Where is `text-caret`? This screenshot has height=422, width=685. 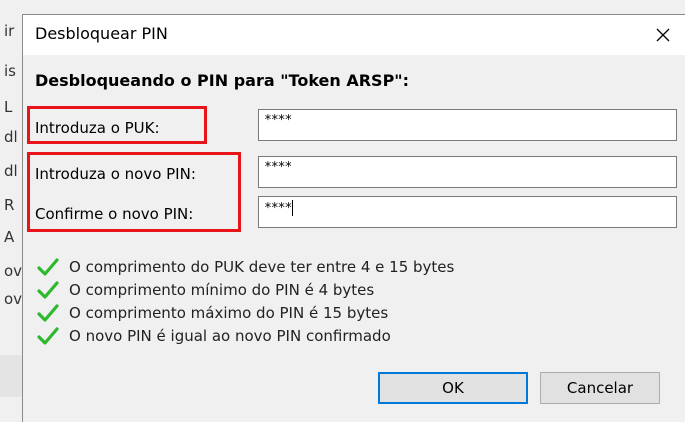 text-caret is located at coordinates (293, 208).